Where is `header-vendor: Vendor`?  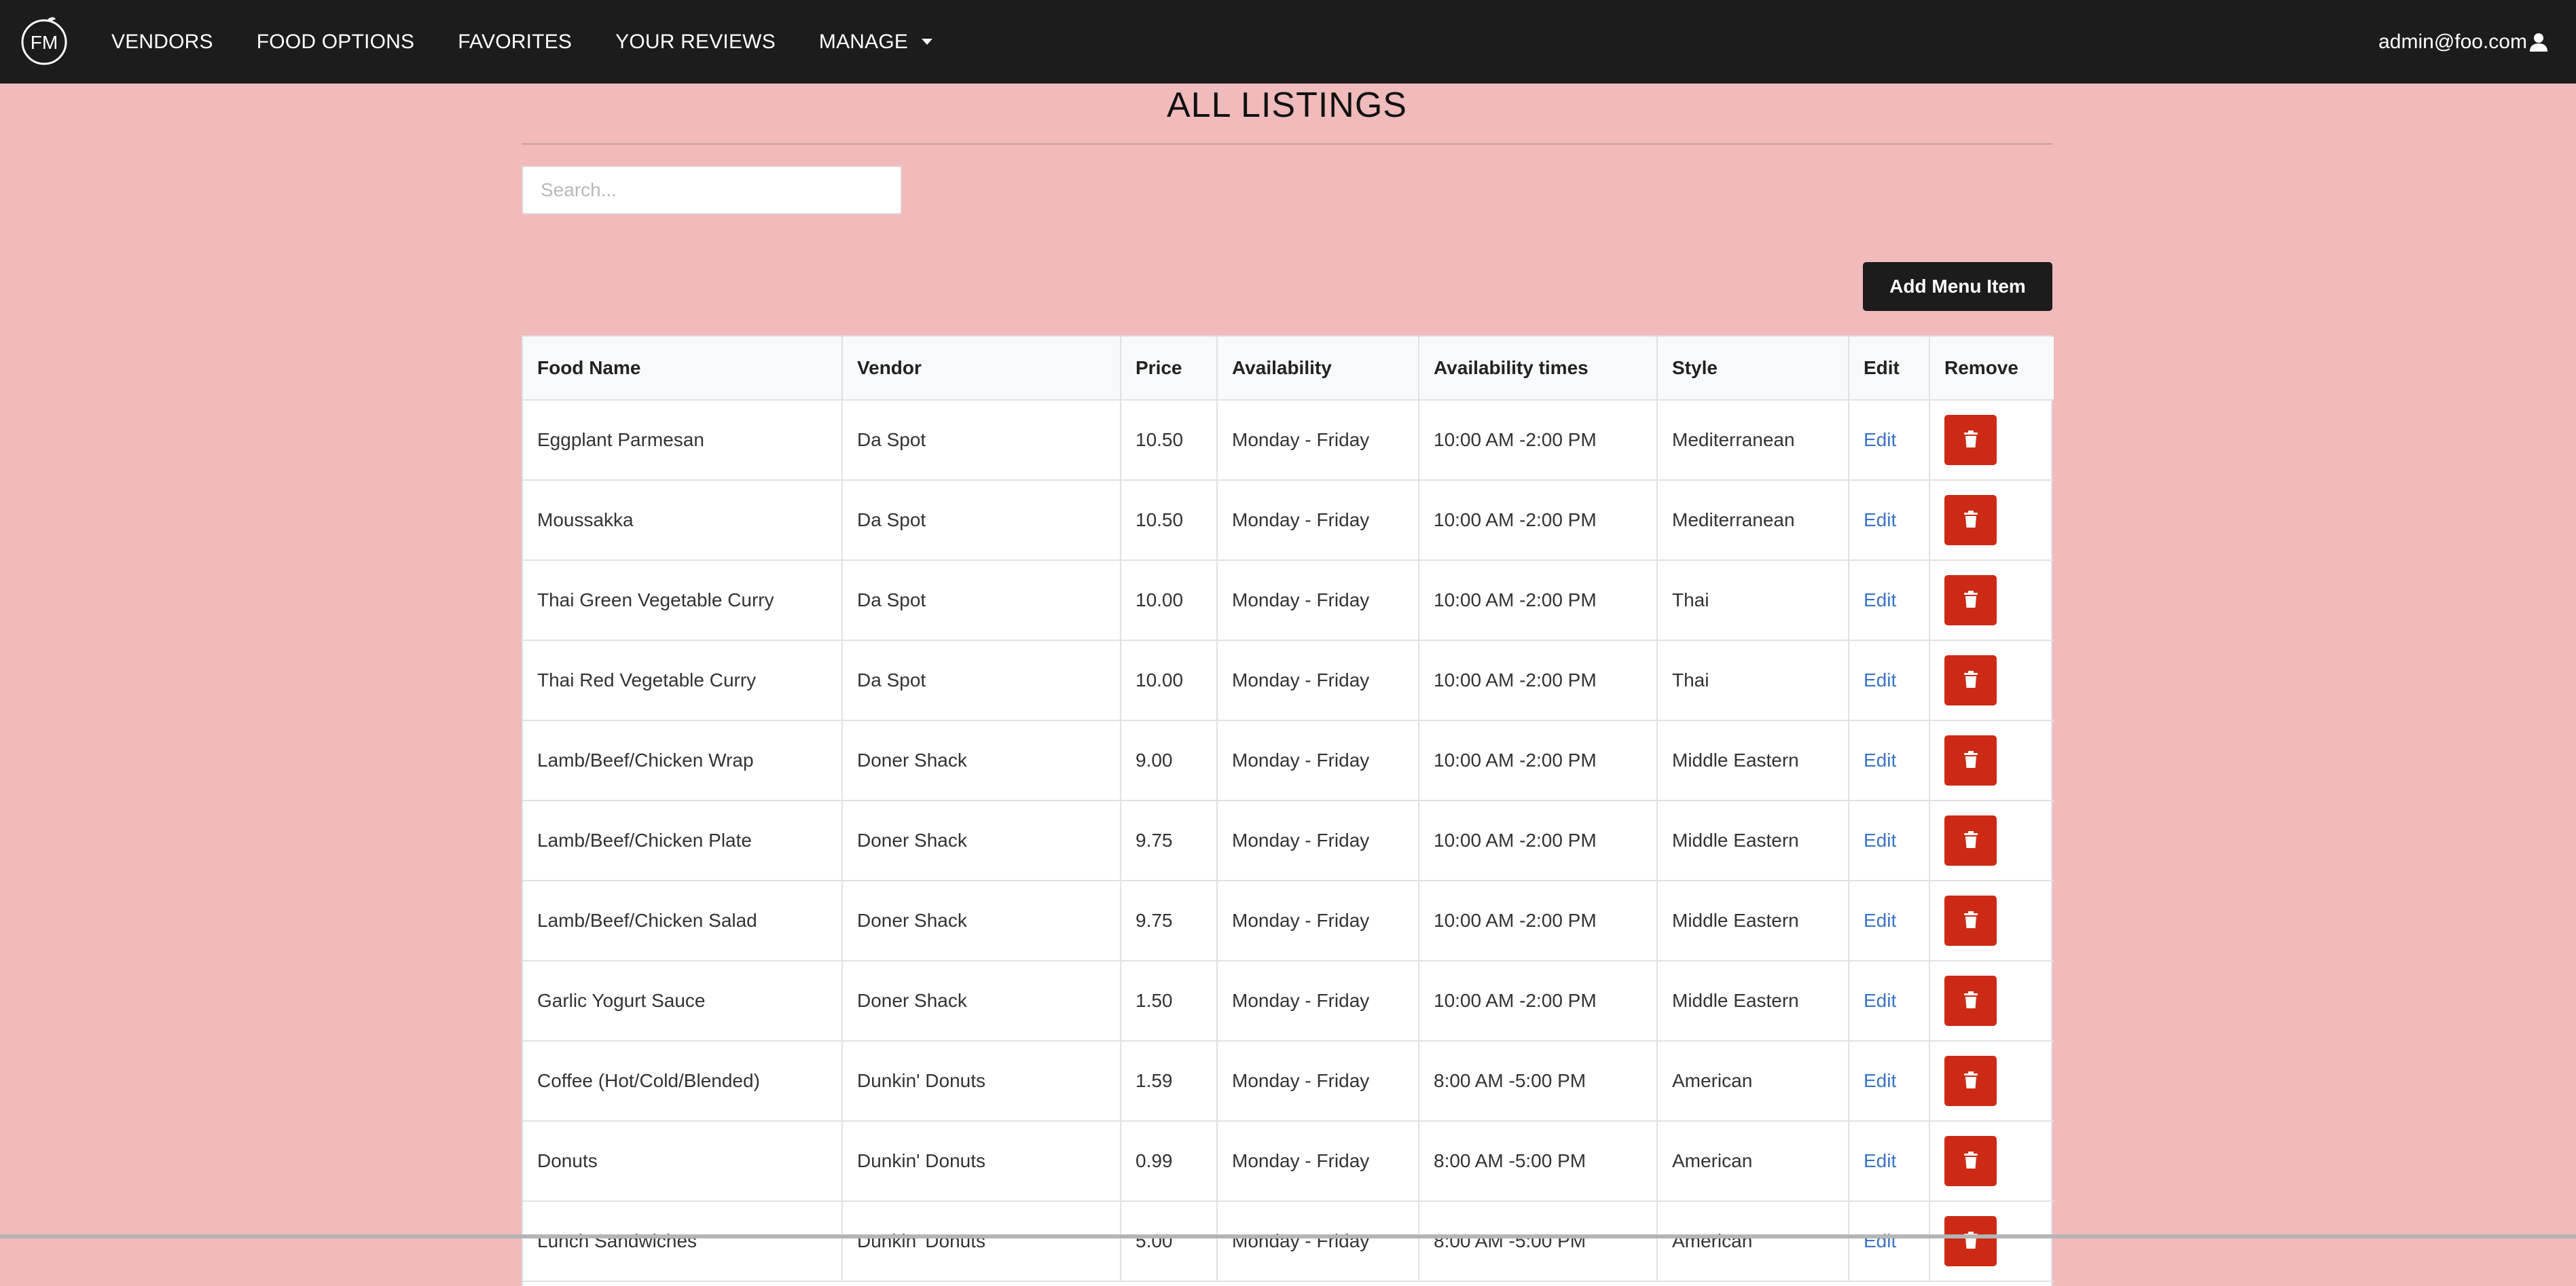 header-vendor: Vendor is located at coordinates (981, 369).